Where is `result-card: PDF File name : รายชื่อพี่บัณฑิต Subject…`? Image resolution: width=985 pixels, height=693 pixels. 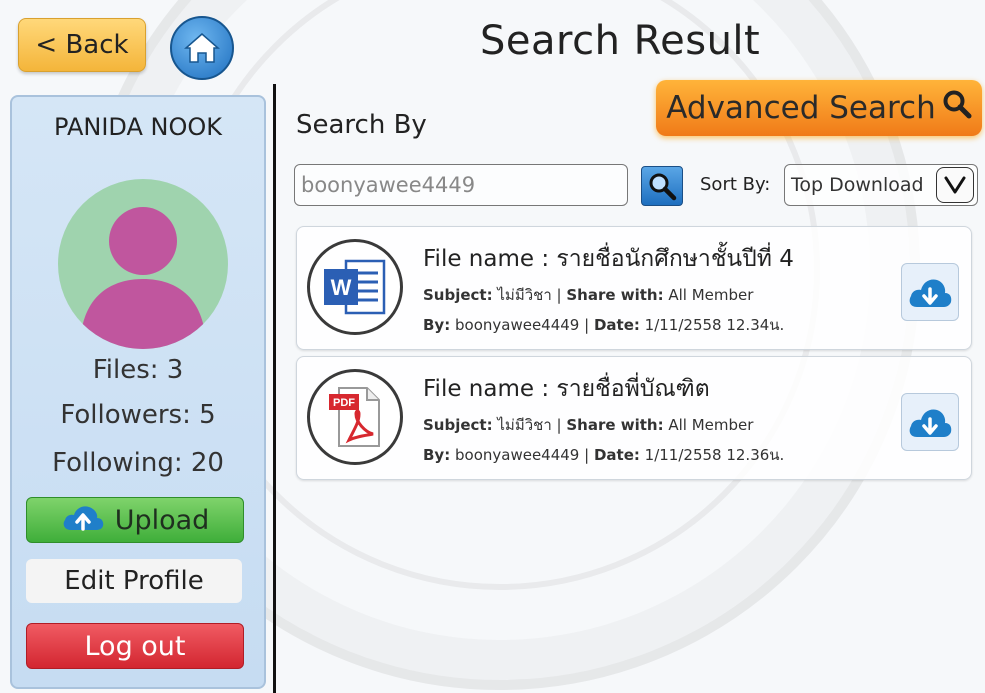 result-card: PDF File name : รายชื่อพี่บัณฑิต Subject… is located at coordinates (634, 418).